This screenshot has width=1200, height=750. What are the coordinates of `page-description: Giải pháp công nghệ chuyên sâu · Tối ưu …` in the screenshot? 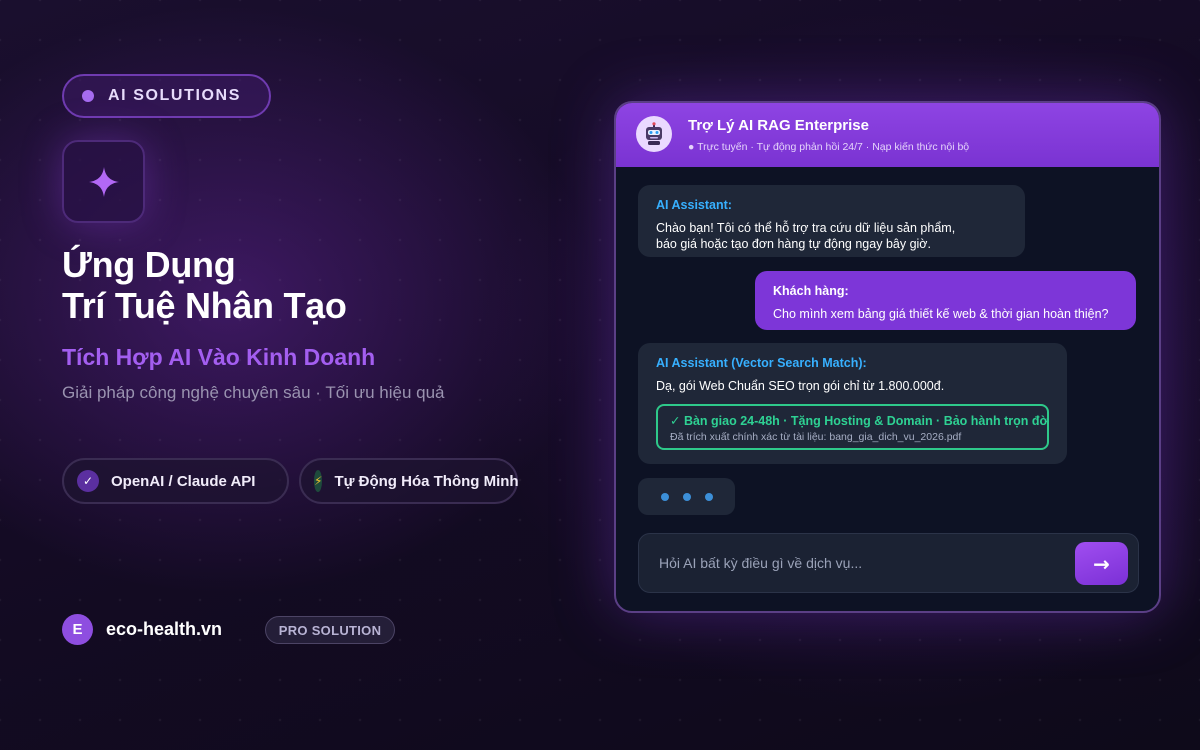 It's located at (253, 392).